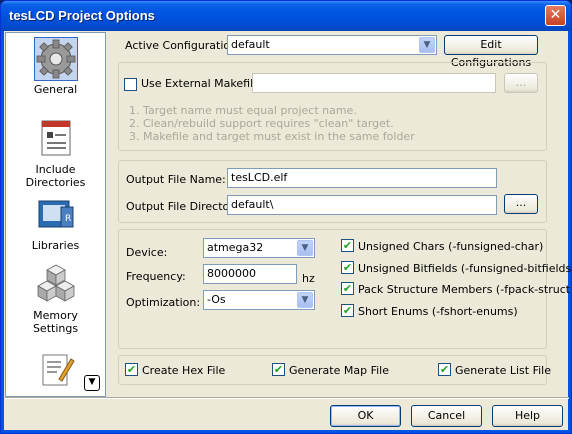  What do you see at coordinates (347, 267) in the screenshot?
I see `unsigned-bitfields-checkbox: ✔` at bounding box center [347, 267].